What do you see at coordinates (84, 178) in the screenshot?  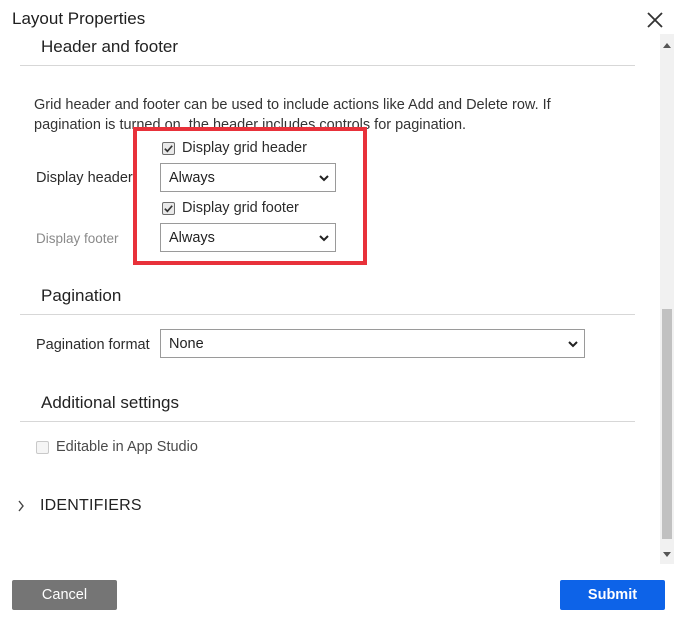 I see `display-header-label: Display header` at bounding box center [84, 178].